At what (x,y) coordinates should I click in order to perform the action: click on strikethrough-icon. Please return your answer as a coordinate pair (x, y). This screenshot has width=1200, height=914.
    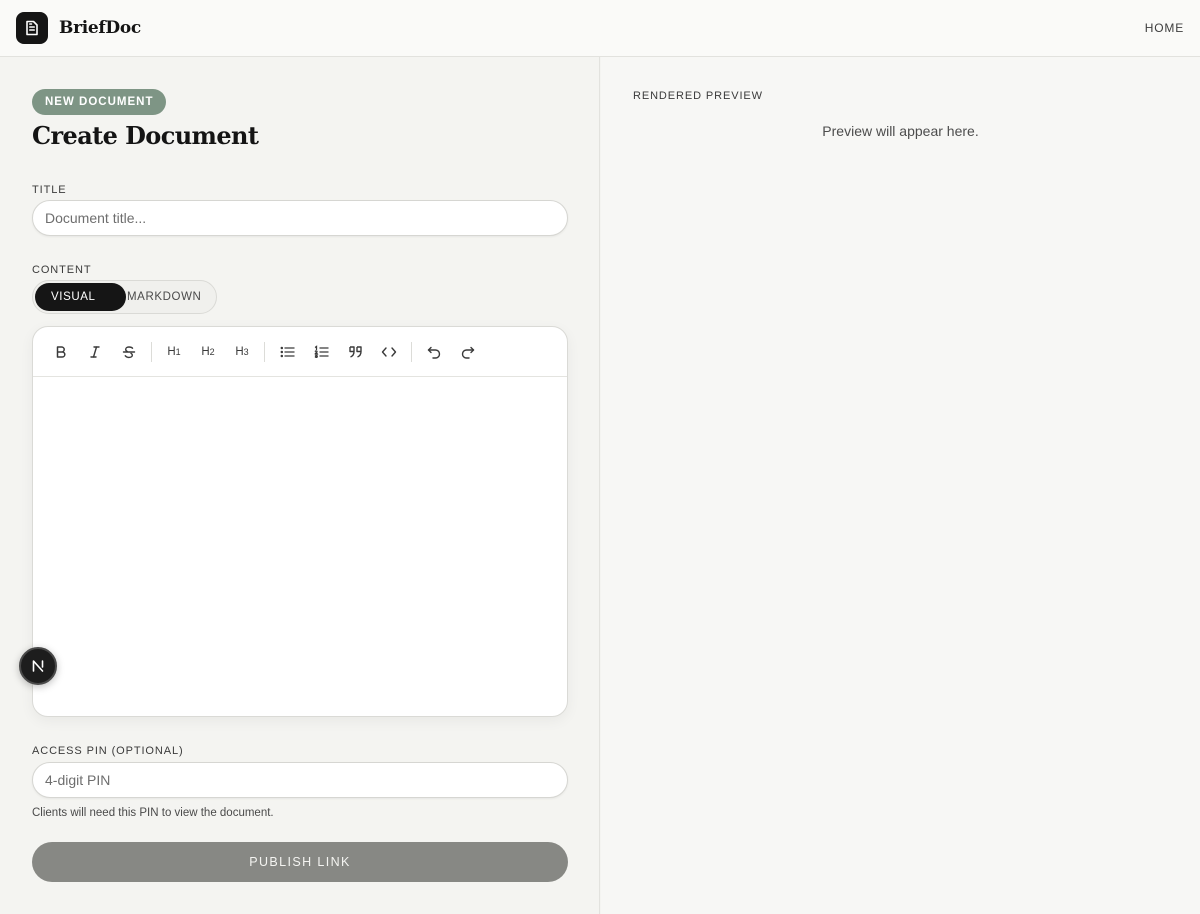
    Looking at the image, I should click on (129, 352).